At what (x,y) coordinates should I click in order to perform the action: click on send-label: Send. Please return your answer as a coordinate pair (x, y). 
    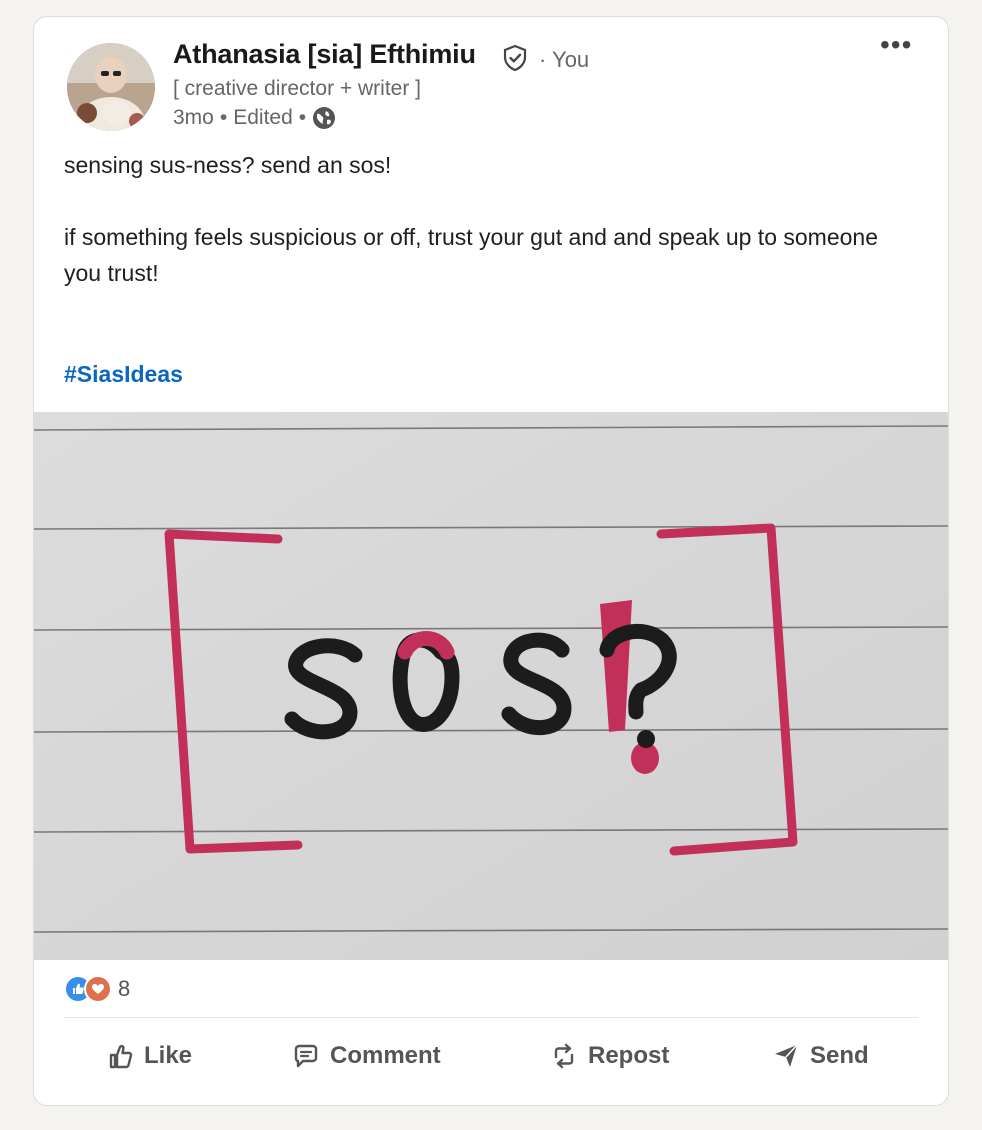
    Looking at the image, I should click on (839, 1055).